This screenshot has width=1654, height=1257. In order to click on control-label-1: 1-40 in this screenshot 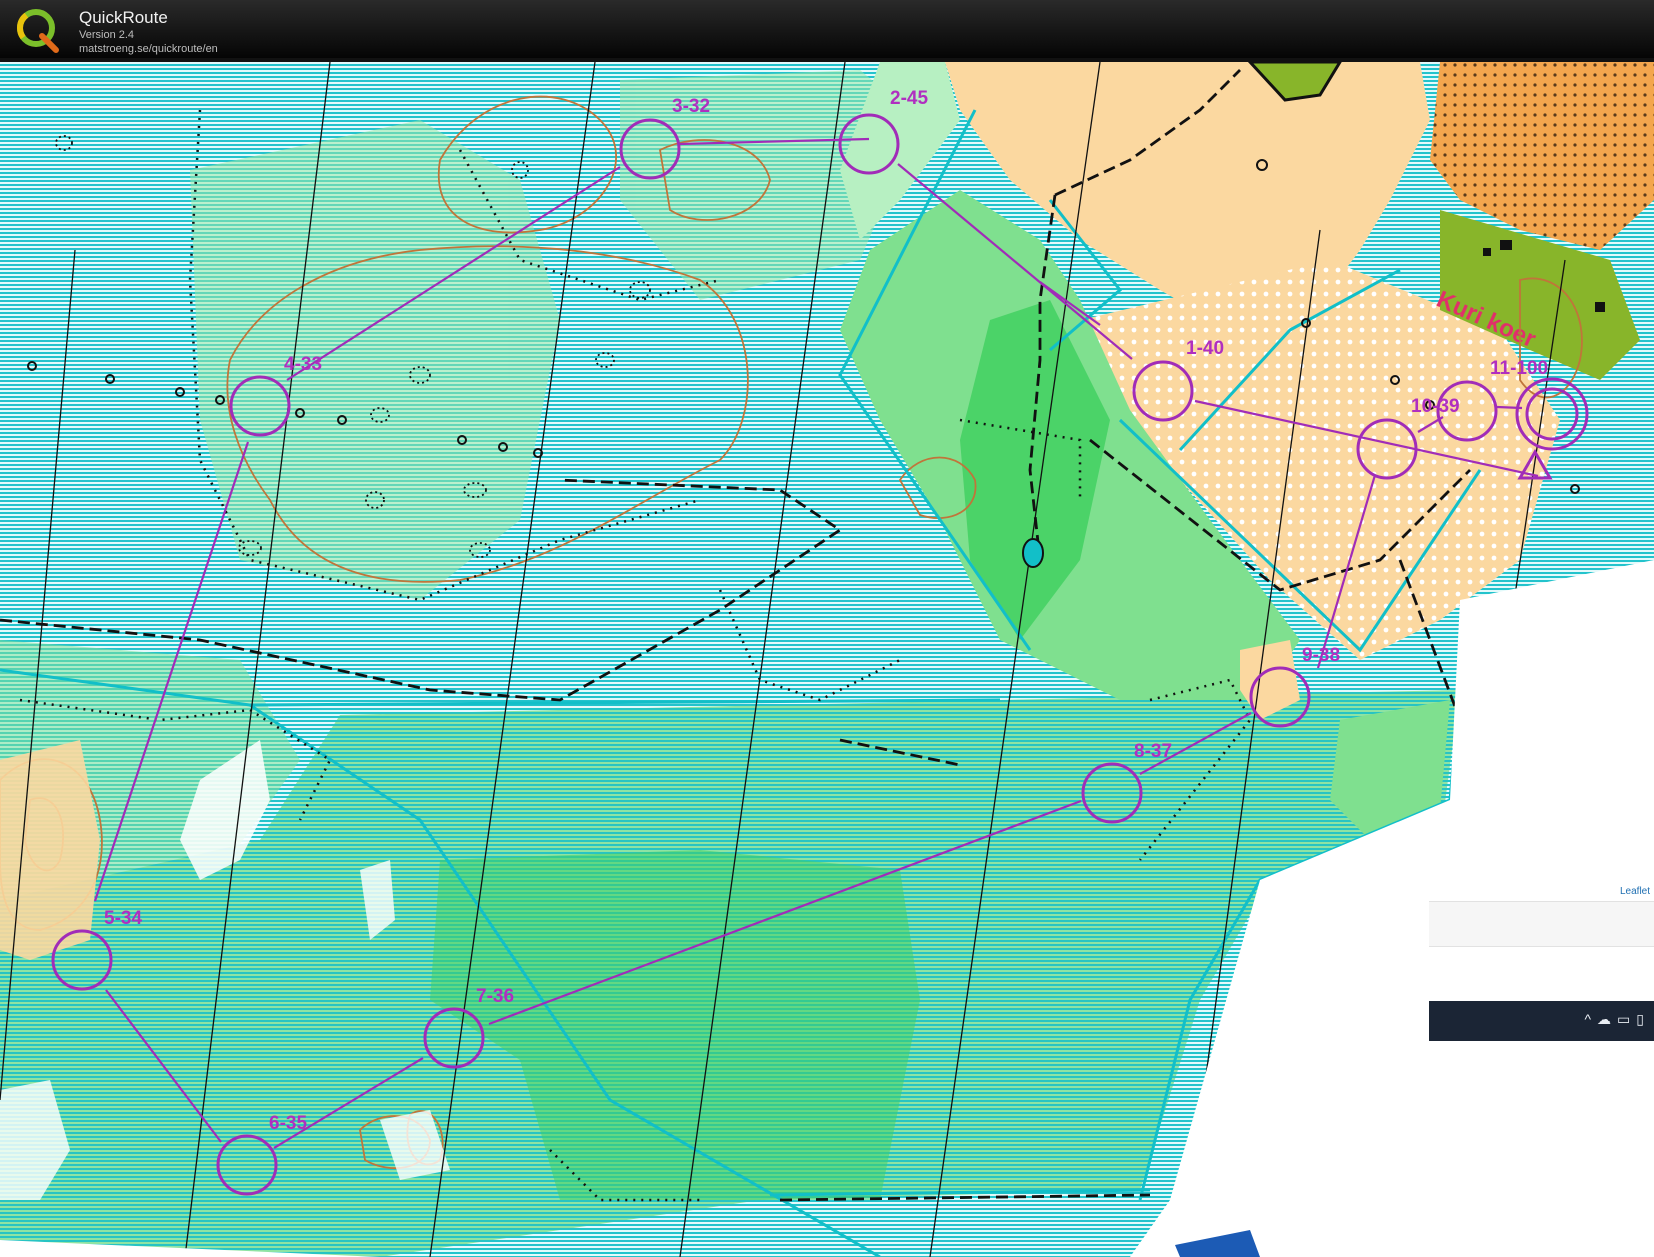, I will do `click(1205, 348)`.